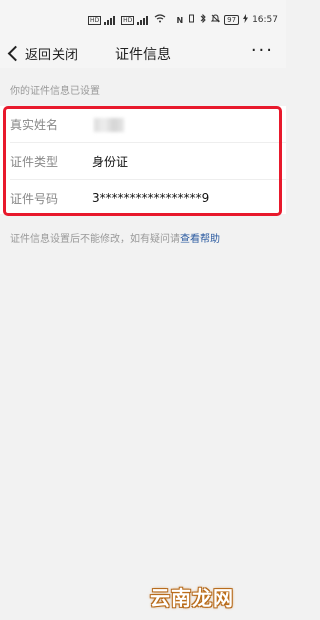 The width and height of the screenshot is (320, 620). Describe the element at coordinates (200, 239) in the screenshot. I see `help-link: 查看帮助` at that location.